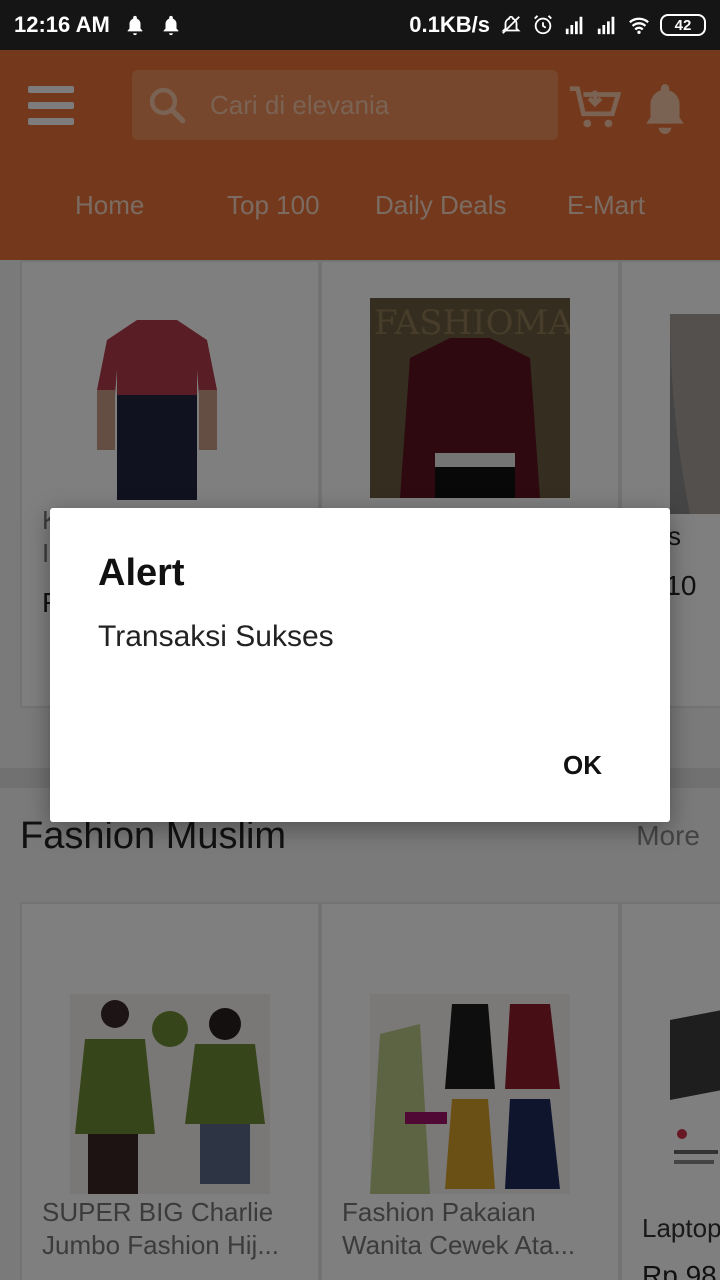 Image resolution: width=720 pixels, height=1280 pixels. What do you see at coordinates (543, 25) in the screenshot?
I see `alarm-icon` at bounding box center [543, 25].